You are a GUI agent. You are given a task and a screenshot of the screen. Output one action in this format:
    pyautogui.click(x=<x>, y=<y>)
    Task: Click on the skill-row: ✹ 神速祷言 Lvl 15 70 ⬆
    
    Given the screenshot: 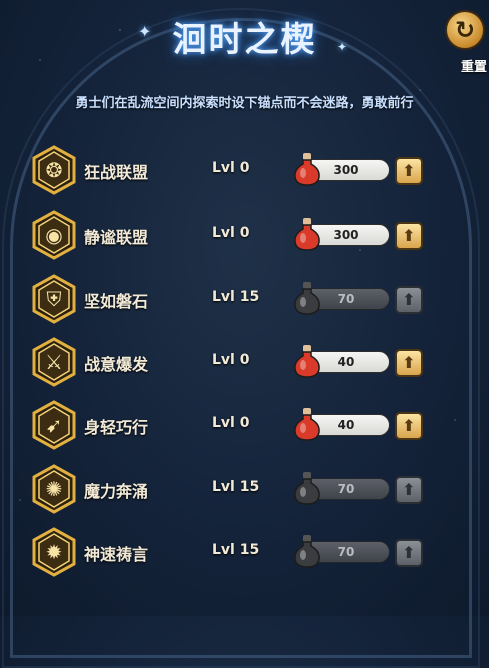 What is the action you would take?
    pyautogui.click(x=244, y=552)
    